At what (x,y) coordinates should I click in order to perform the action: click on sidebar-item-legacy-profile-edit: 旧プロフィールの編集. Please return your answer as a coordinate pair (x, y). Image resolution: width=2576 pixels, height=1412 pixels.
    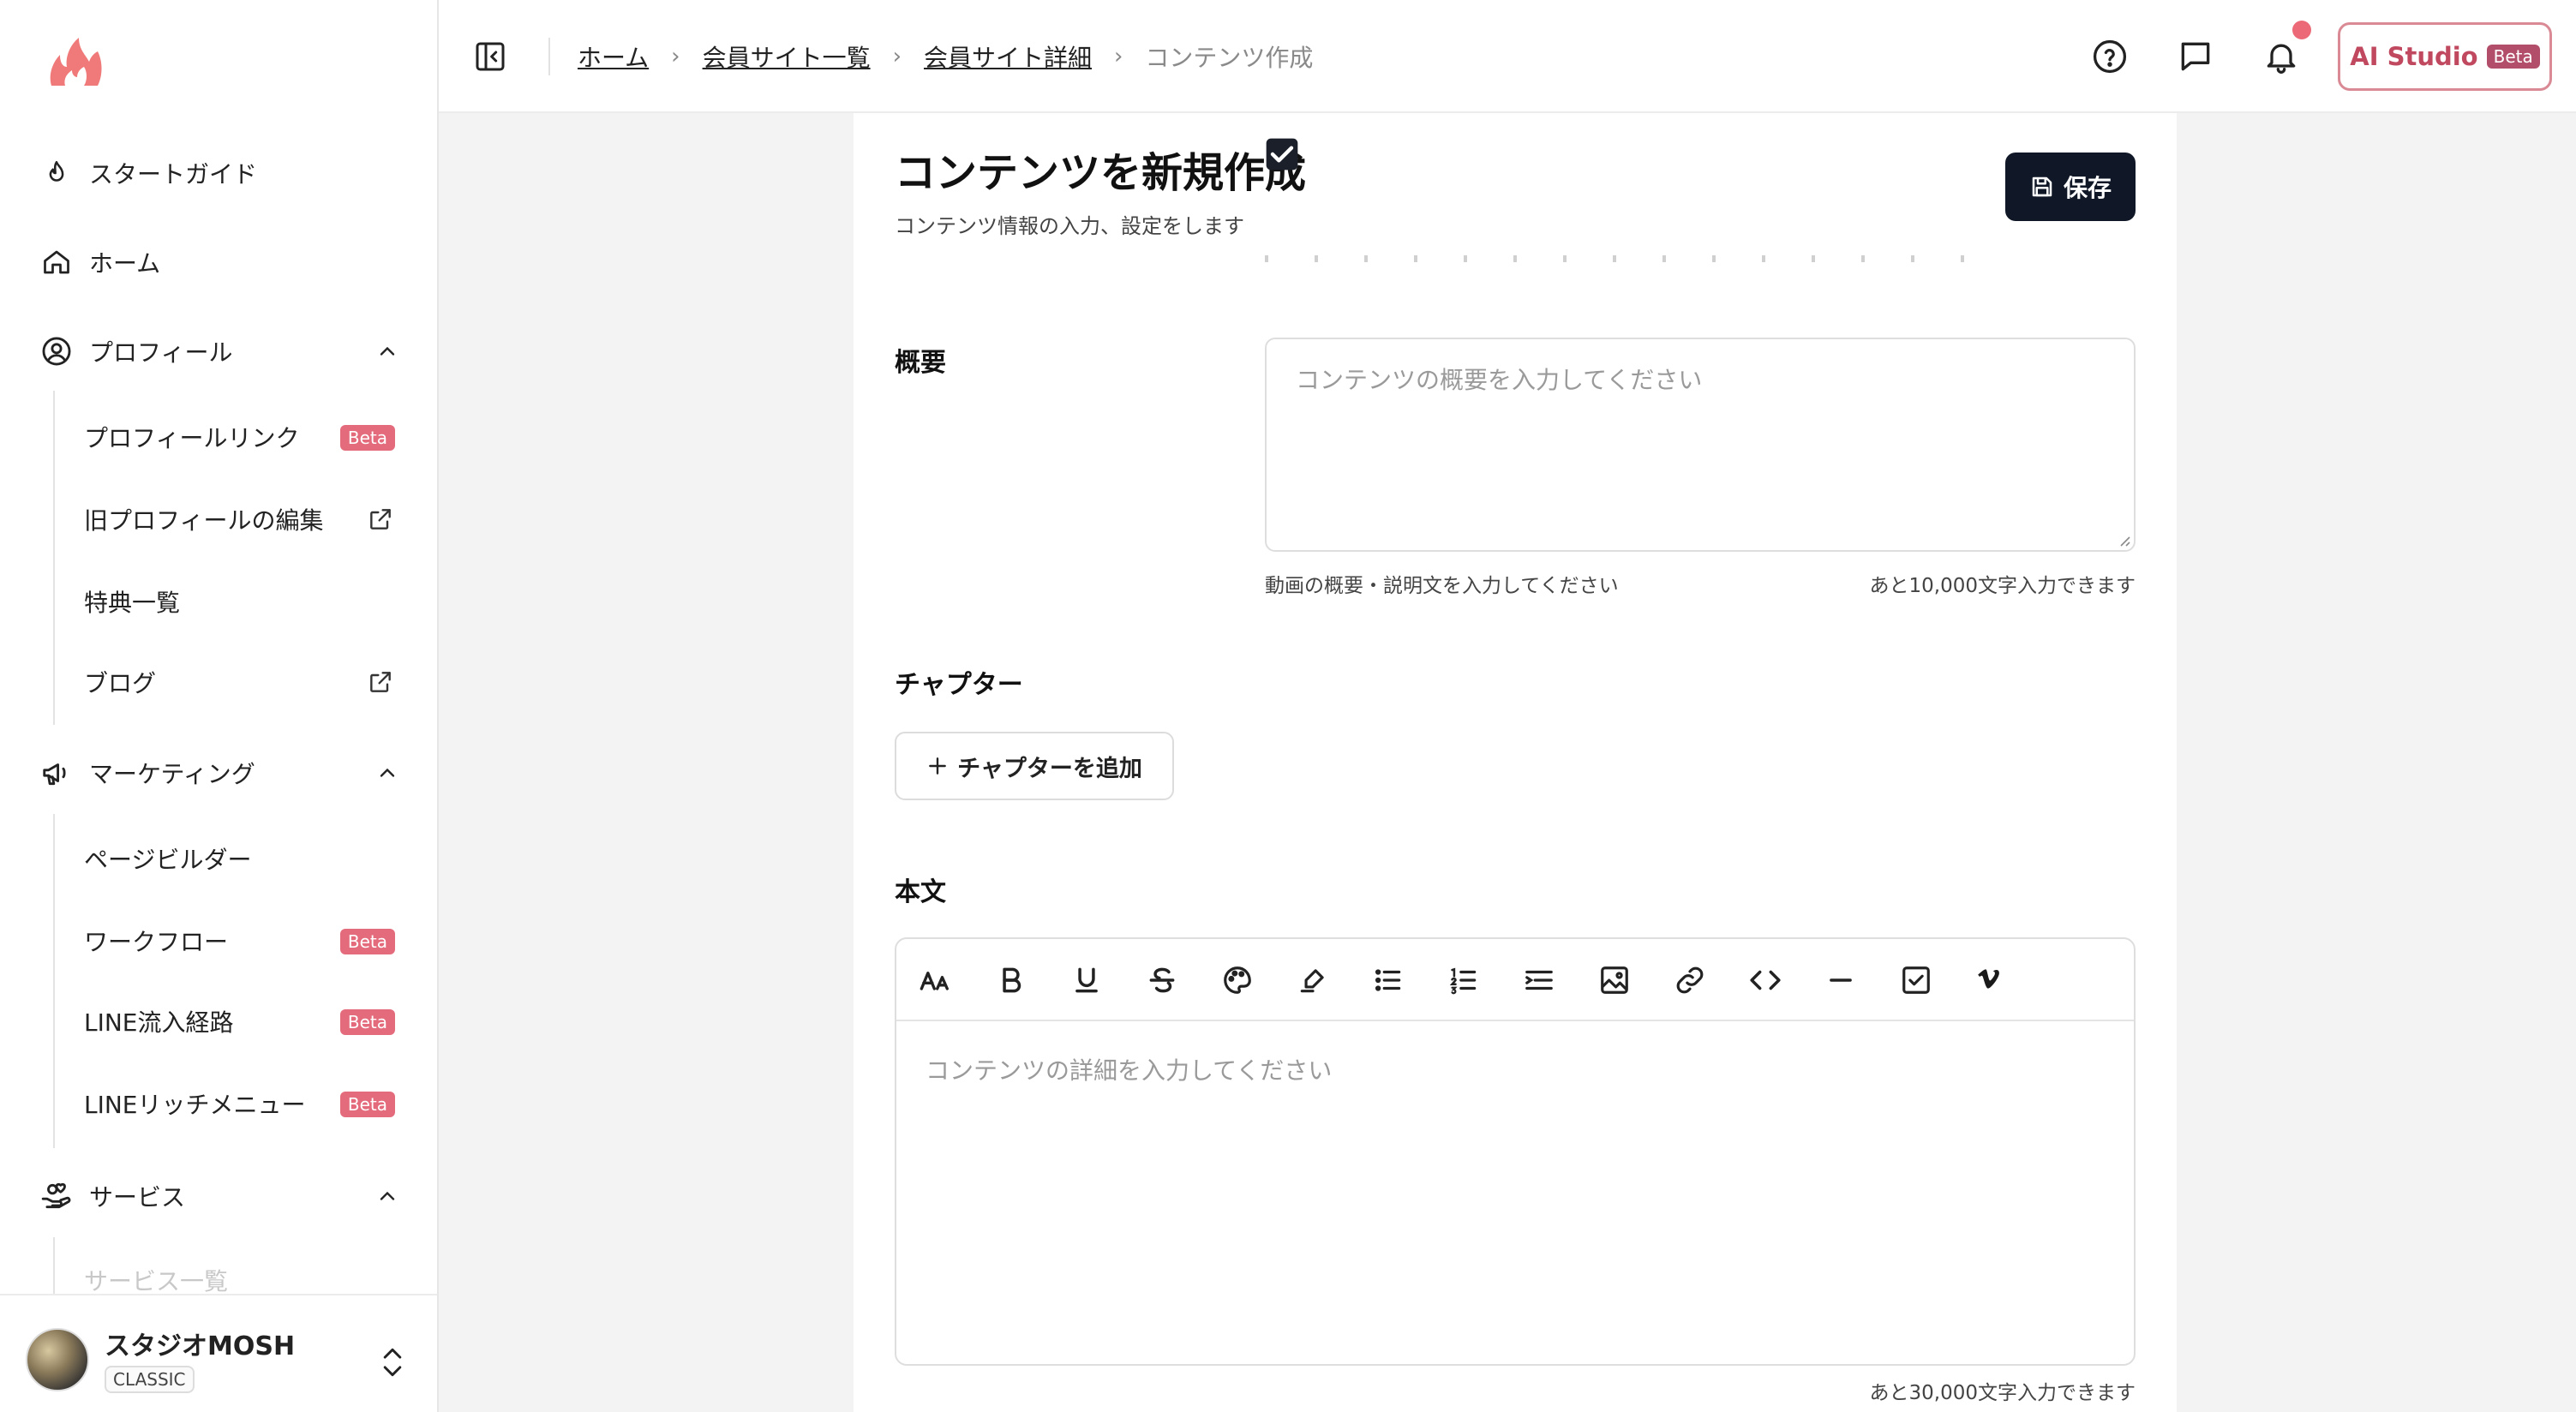
    Looking at the image, I should click on (242, 519).